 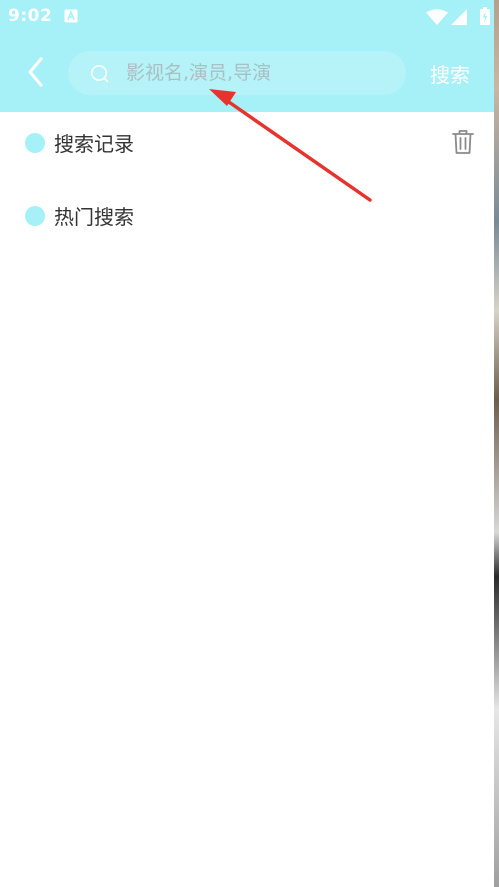 What do you see at coordinates (261, 73) in the screenshot?
I see `search-input` at bounding box center [261, 73].